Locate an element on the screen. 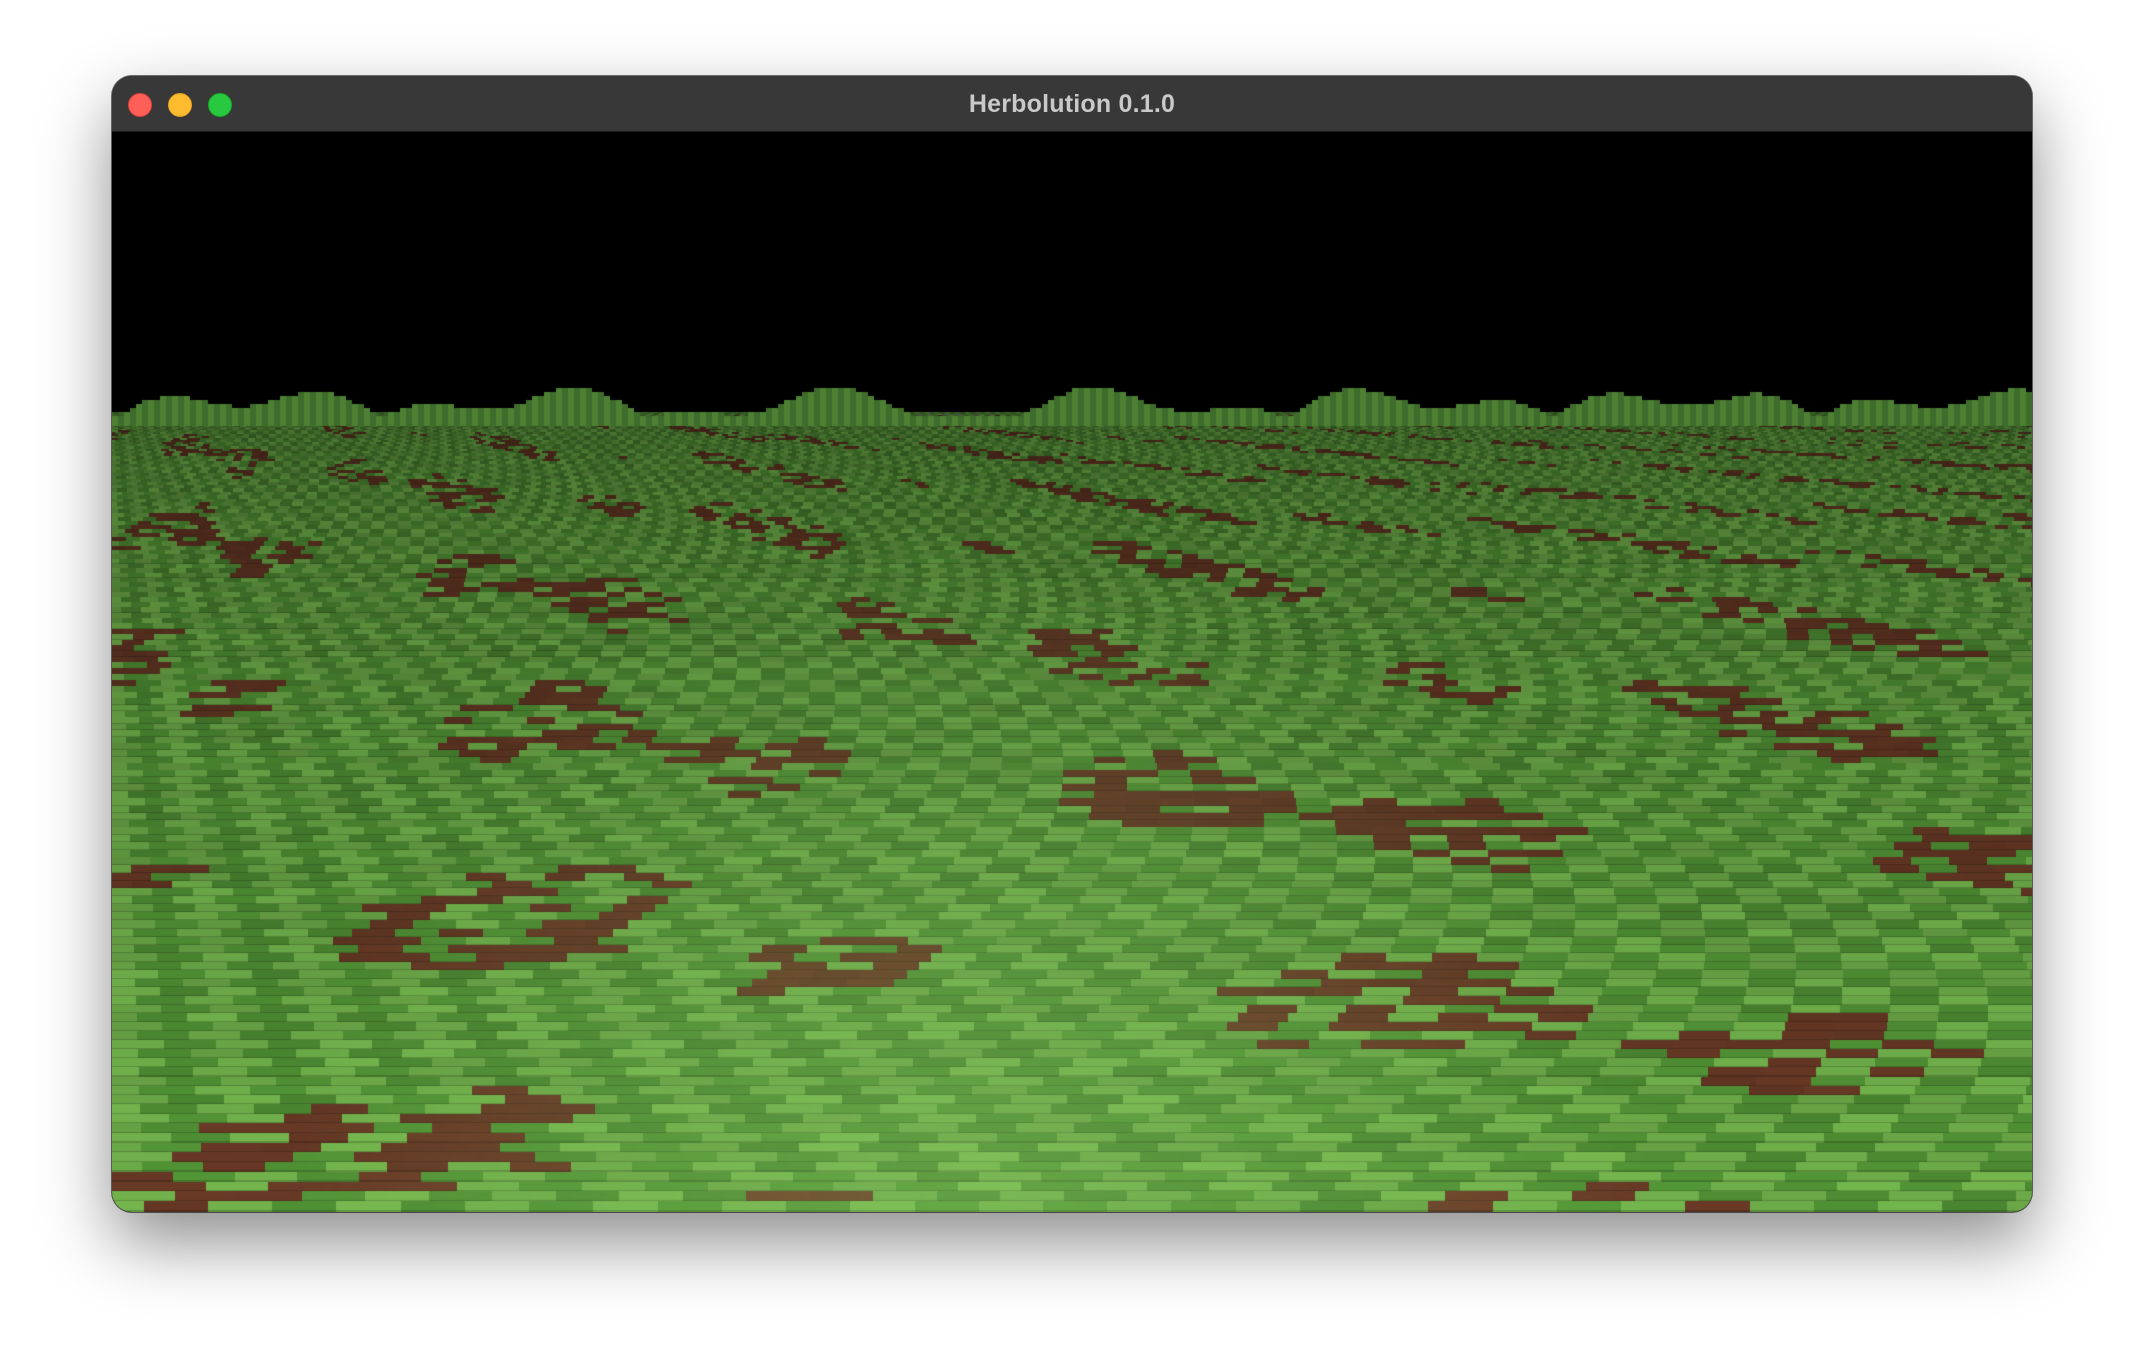  window-title: Herbolution 0.1.0 is located at coordinates (1072, 104).